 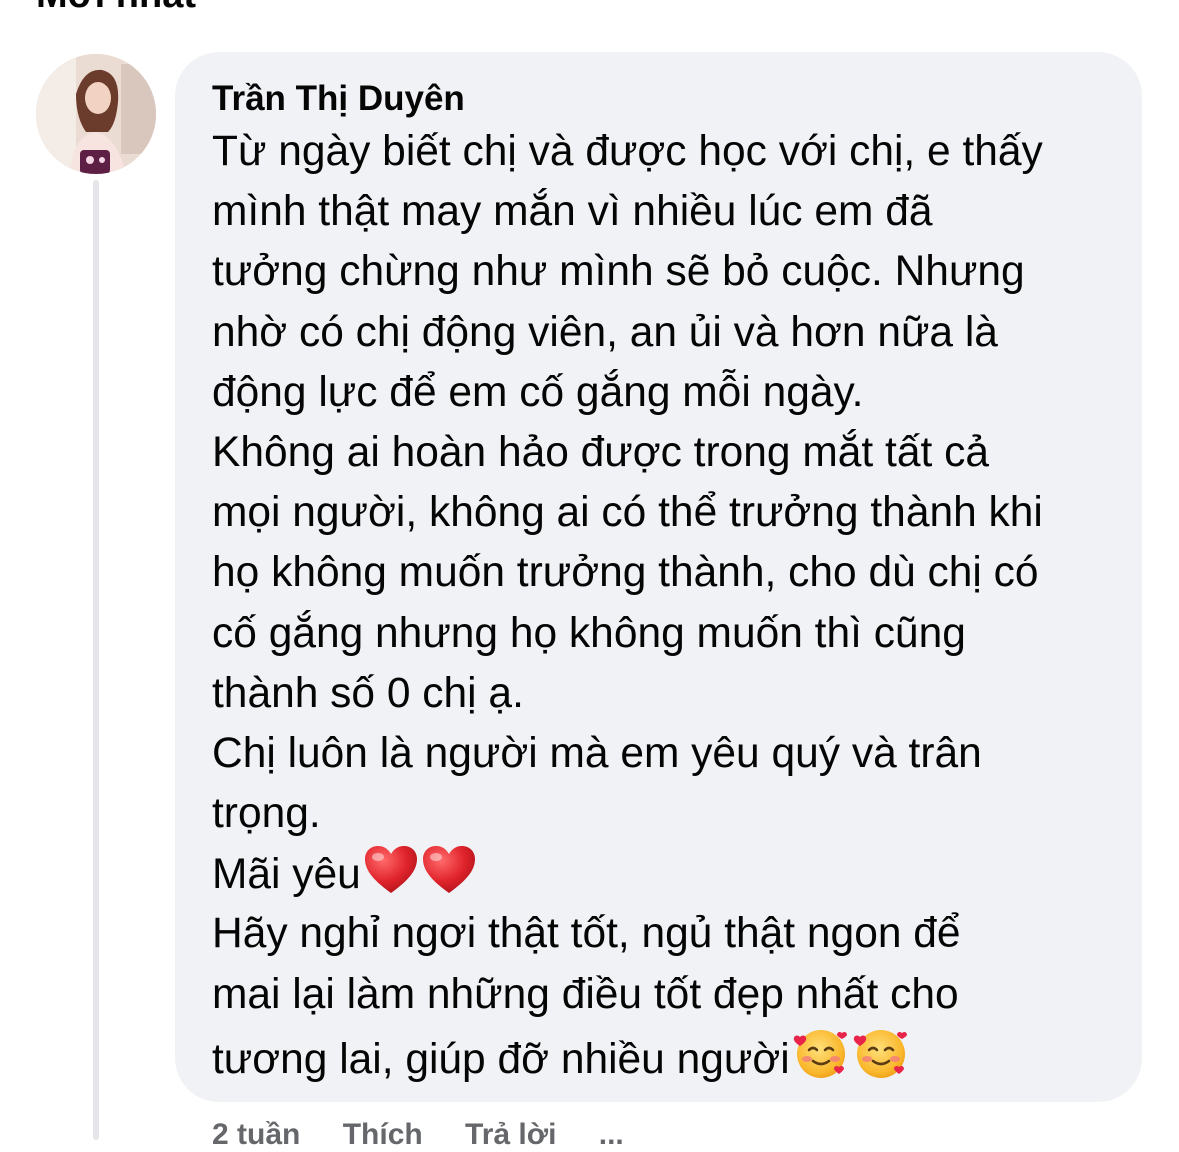 What do you see at coordinates (572, 212) in the screenshot?
I see `comment-line: mình thật may mắn vì nhiều lúc em đã` at bounding box center [572, 212].